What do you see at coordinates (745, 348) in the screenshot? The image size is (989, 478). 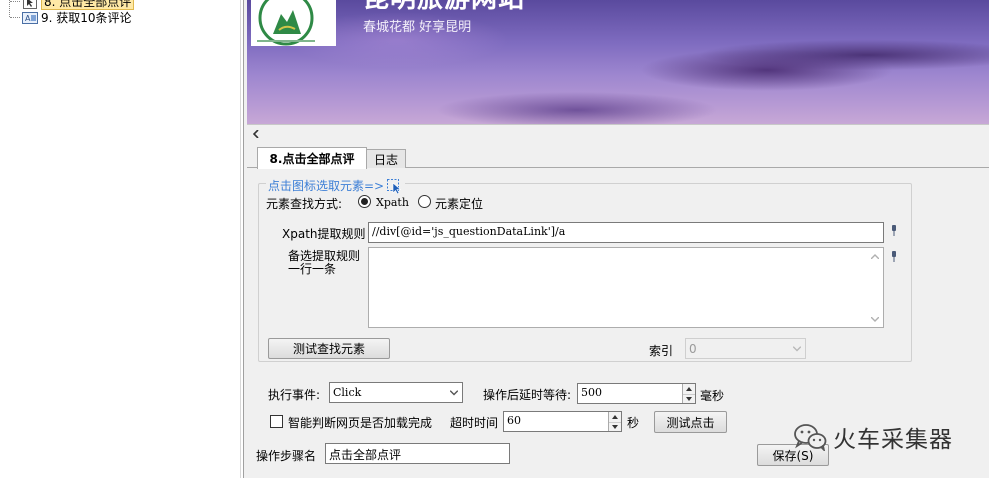 I see `index-select: 0` at bounding box center [745, 348].